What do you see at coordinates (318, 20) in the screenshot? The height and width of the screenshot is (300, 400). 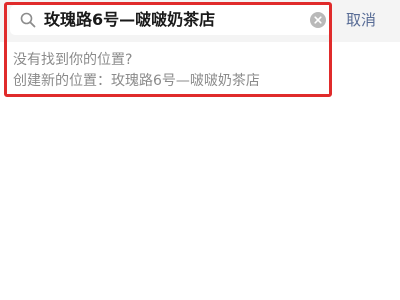 I see `clear-icon` at bounding box center [318, 20].